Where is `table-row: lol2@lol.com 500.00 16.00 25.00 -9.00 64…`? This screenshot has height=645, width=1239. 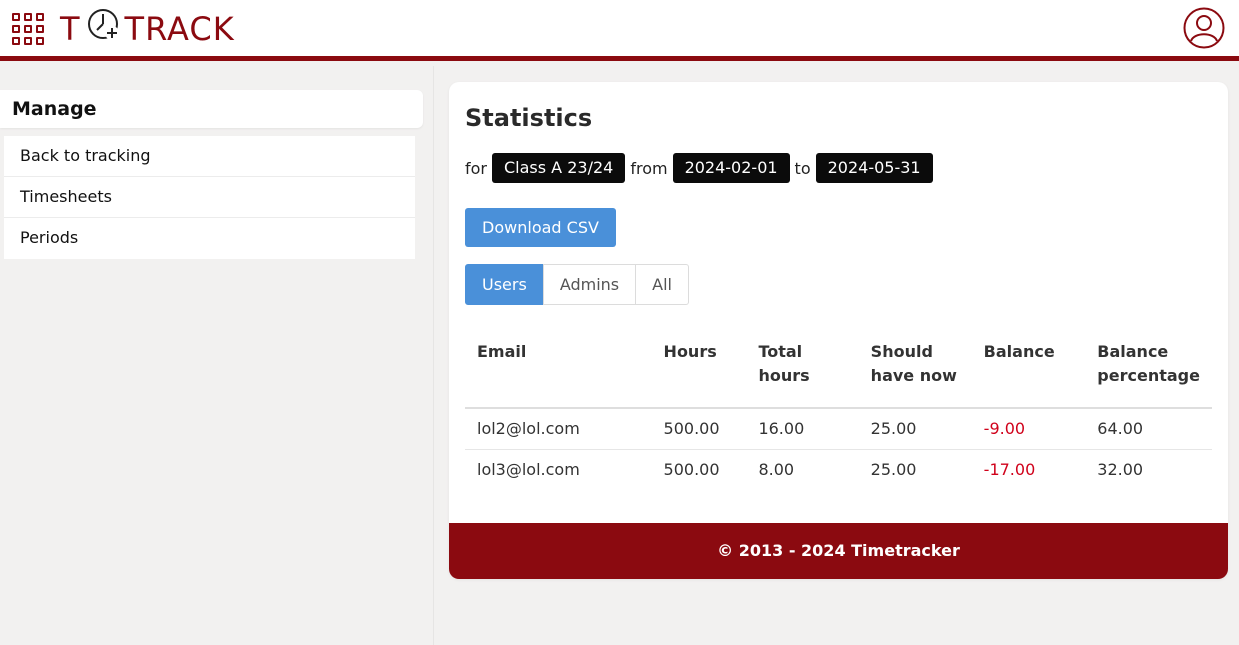 table-row: lol2@lol.com 500.00 16.00 25.00 -9.00 64… is located at coordinates (838, 429).